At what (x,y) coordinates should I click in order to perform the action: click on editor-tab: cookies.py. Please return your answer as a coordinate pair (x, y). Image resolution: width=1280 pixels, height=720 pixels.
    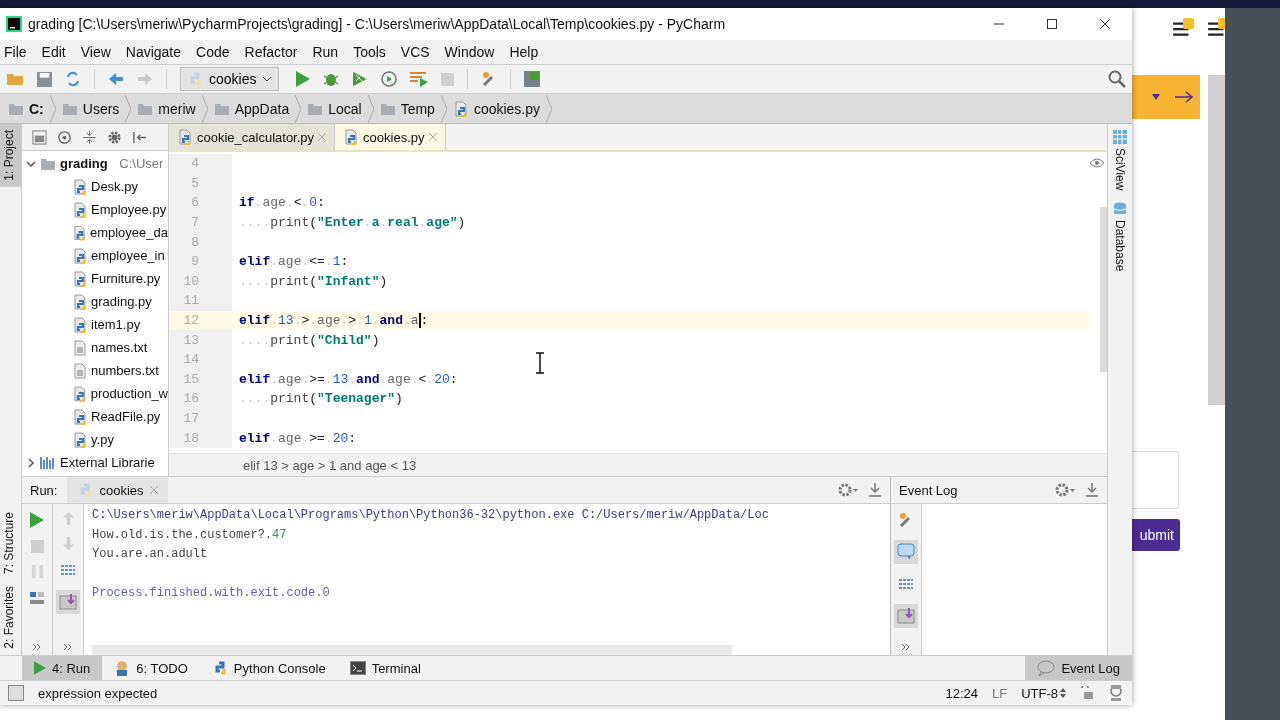
    Looking at the image, I should click on (390, 137).